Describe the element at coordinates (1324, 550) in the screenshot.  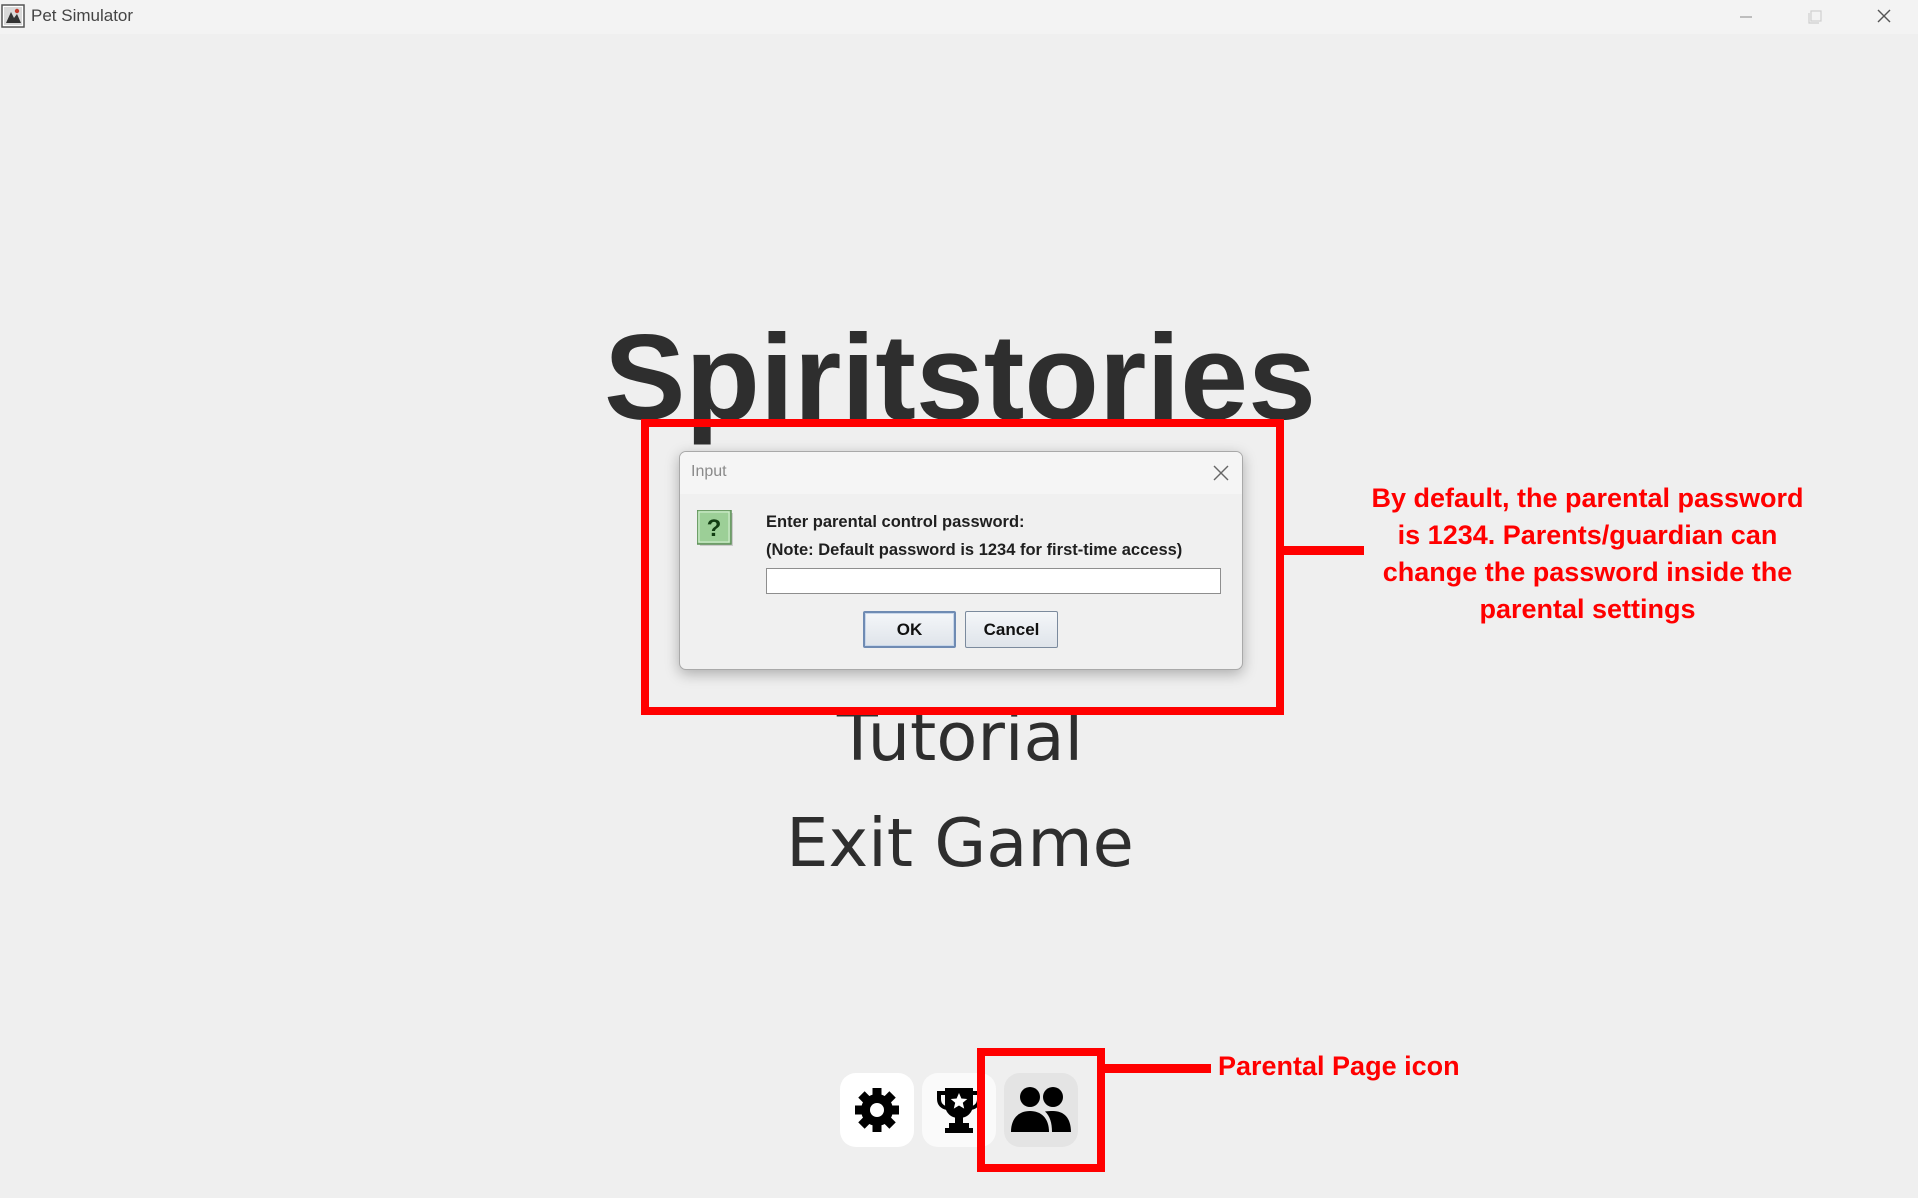
I see `annotation-connector-dialog` at that location.